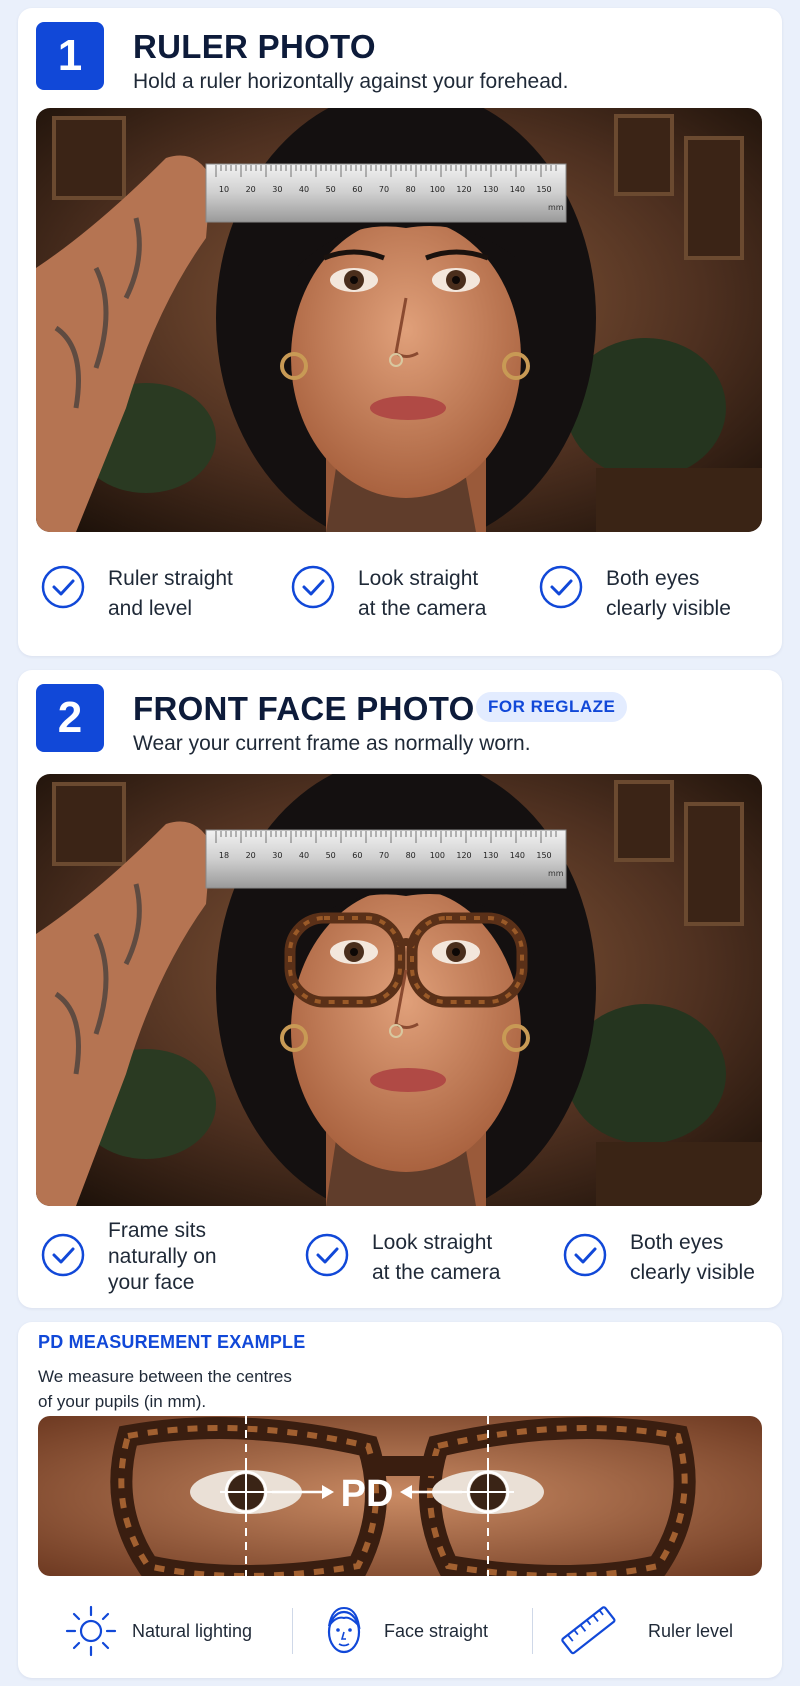 Image resolution: width=800 pixels, height=1686 pixels. What do you see at coordinates (165, 1376) in the screenshot?
I see `pd-desc-line: We measure between the centres` at bounding box center [165, 1376].